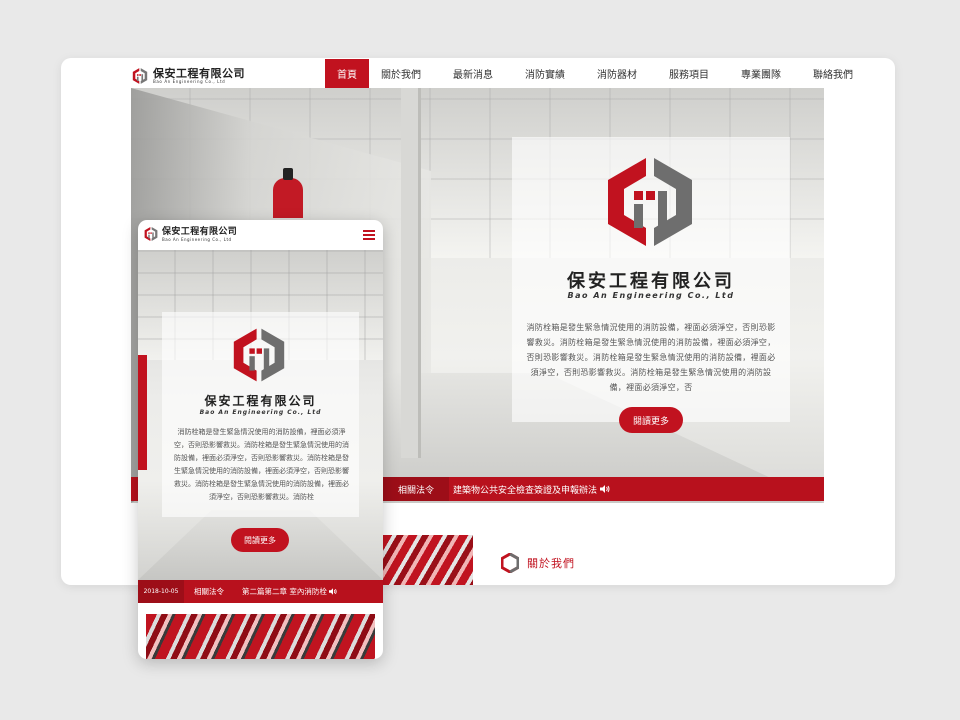 Image resolution: width=960 pixels, height=720 pixels. I want to click on hexagon-icon, so click(510, 563).